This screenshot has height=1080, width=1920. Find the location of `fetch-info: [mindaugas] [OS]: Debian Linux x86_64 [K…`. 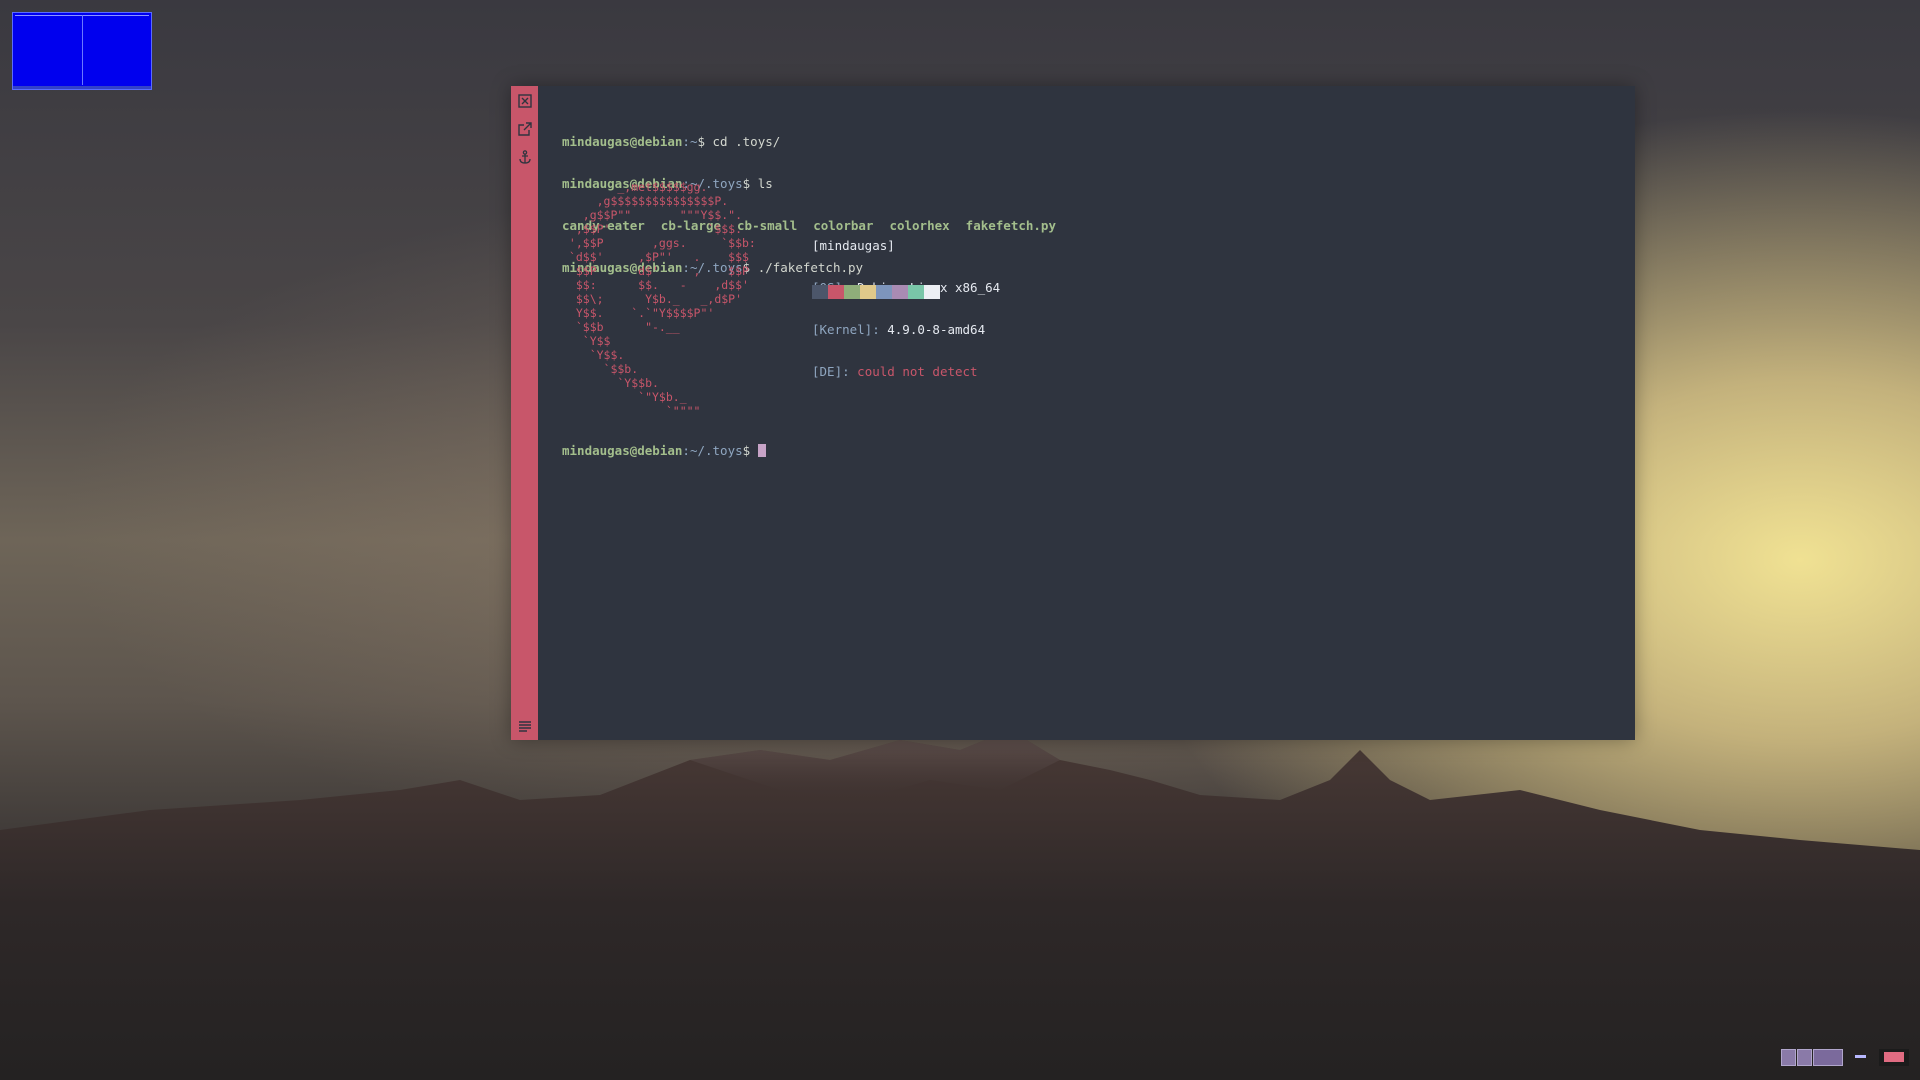

fetch-info: [mindaugas] [OS]: Debian Linux x86_64 [K… is located at coordinates (906, 309).